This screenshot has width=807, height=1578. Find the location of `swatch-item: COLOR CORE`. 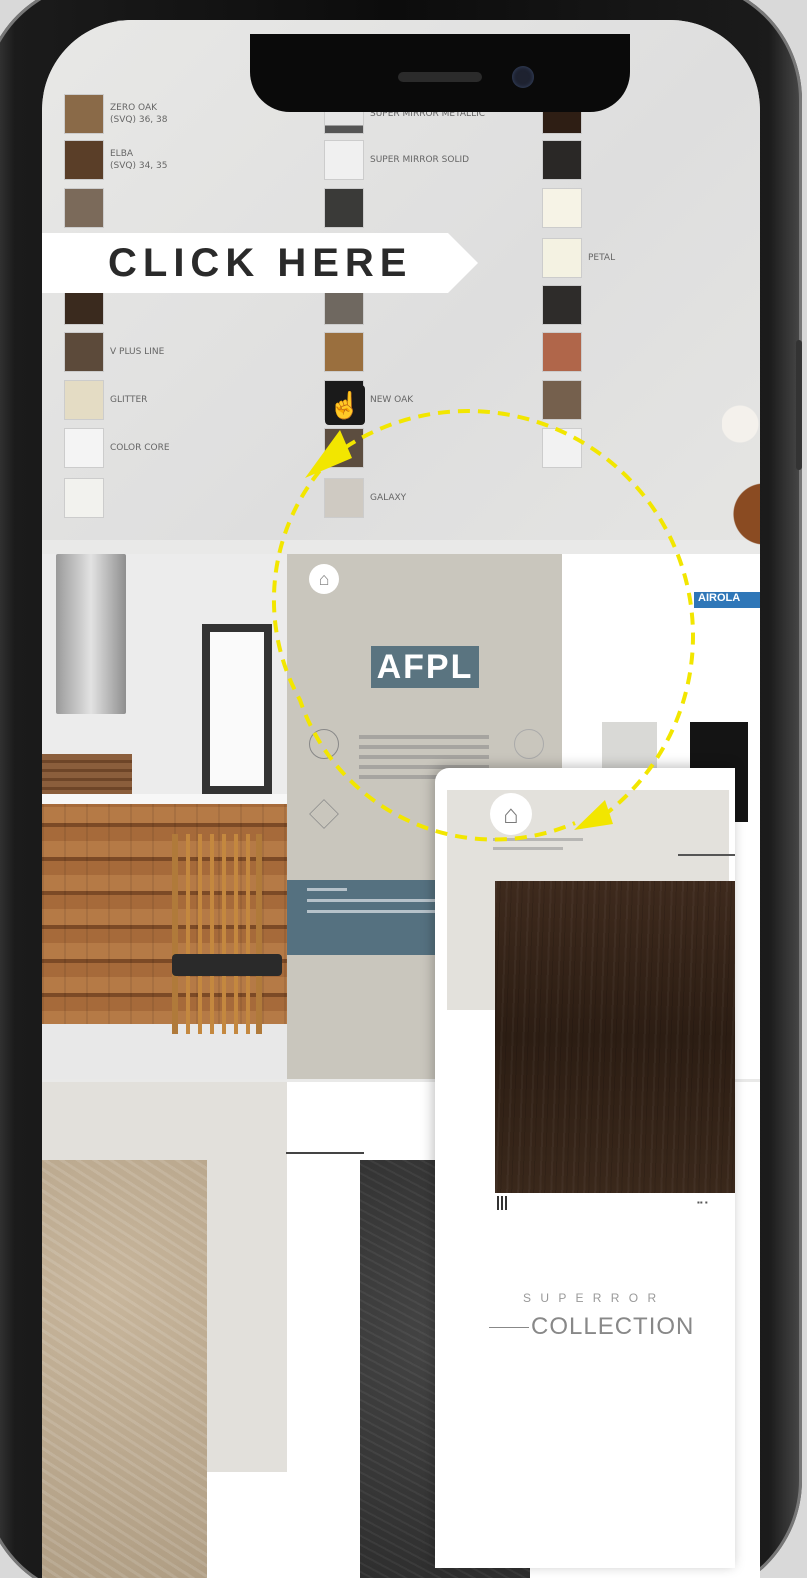

swatch-item: COLOR CORE is located at coordinates (117, 448).